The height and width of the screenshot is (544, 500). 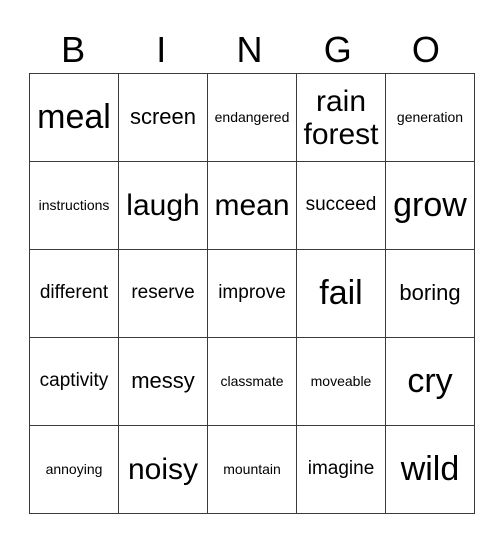 I want to click on bingo-cell-text: boring, so click(x=430, y=293).